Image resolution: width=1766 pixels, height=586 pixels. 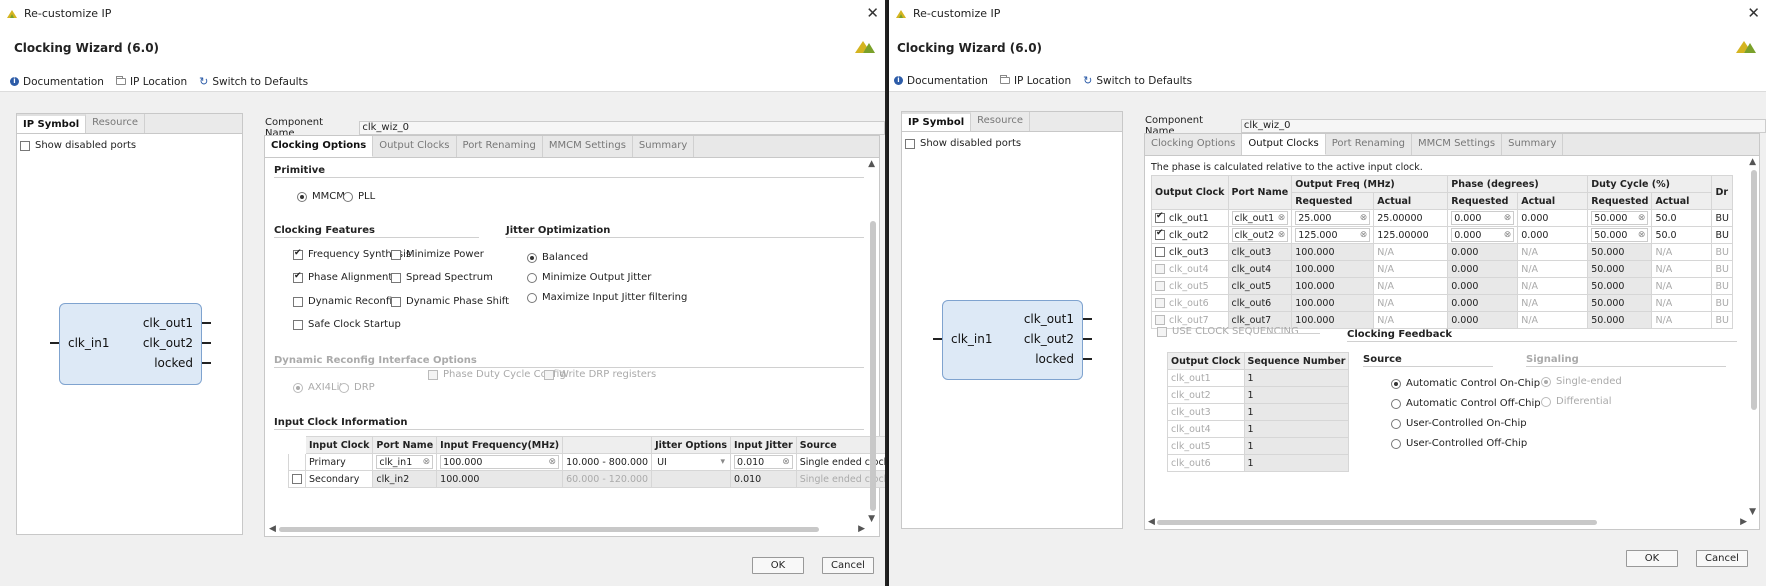 What do you see at coordinates (763, 462) in the screenshot?
I see `cell-jitter: 0.010 ⊗` at bounding box center [763, 462].